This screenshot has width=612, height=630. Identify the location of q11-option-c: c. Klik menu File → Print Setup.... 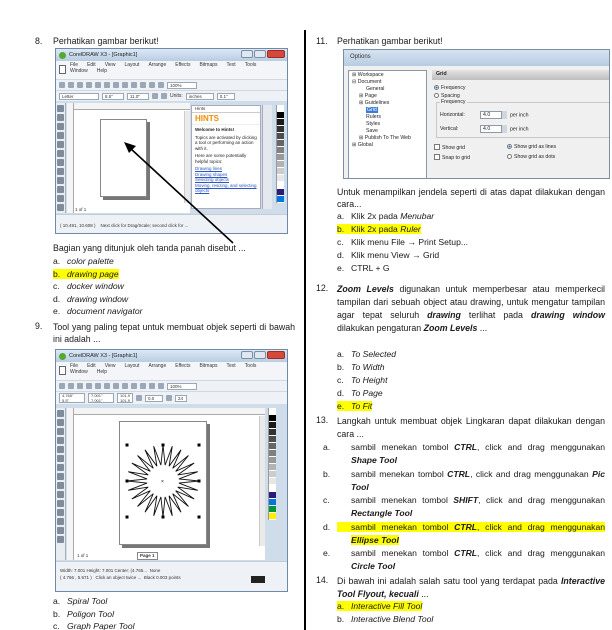
(402, 242).